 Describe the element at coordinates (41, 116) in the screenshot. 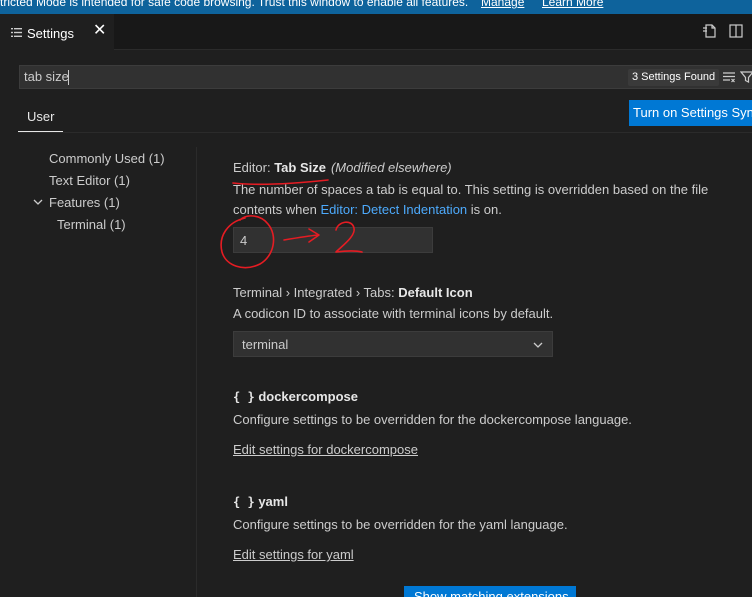

I see `tab-user-settings: User` at that location.